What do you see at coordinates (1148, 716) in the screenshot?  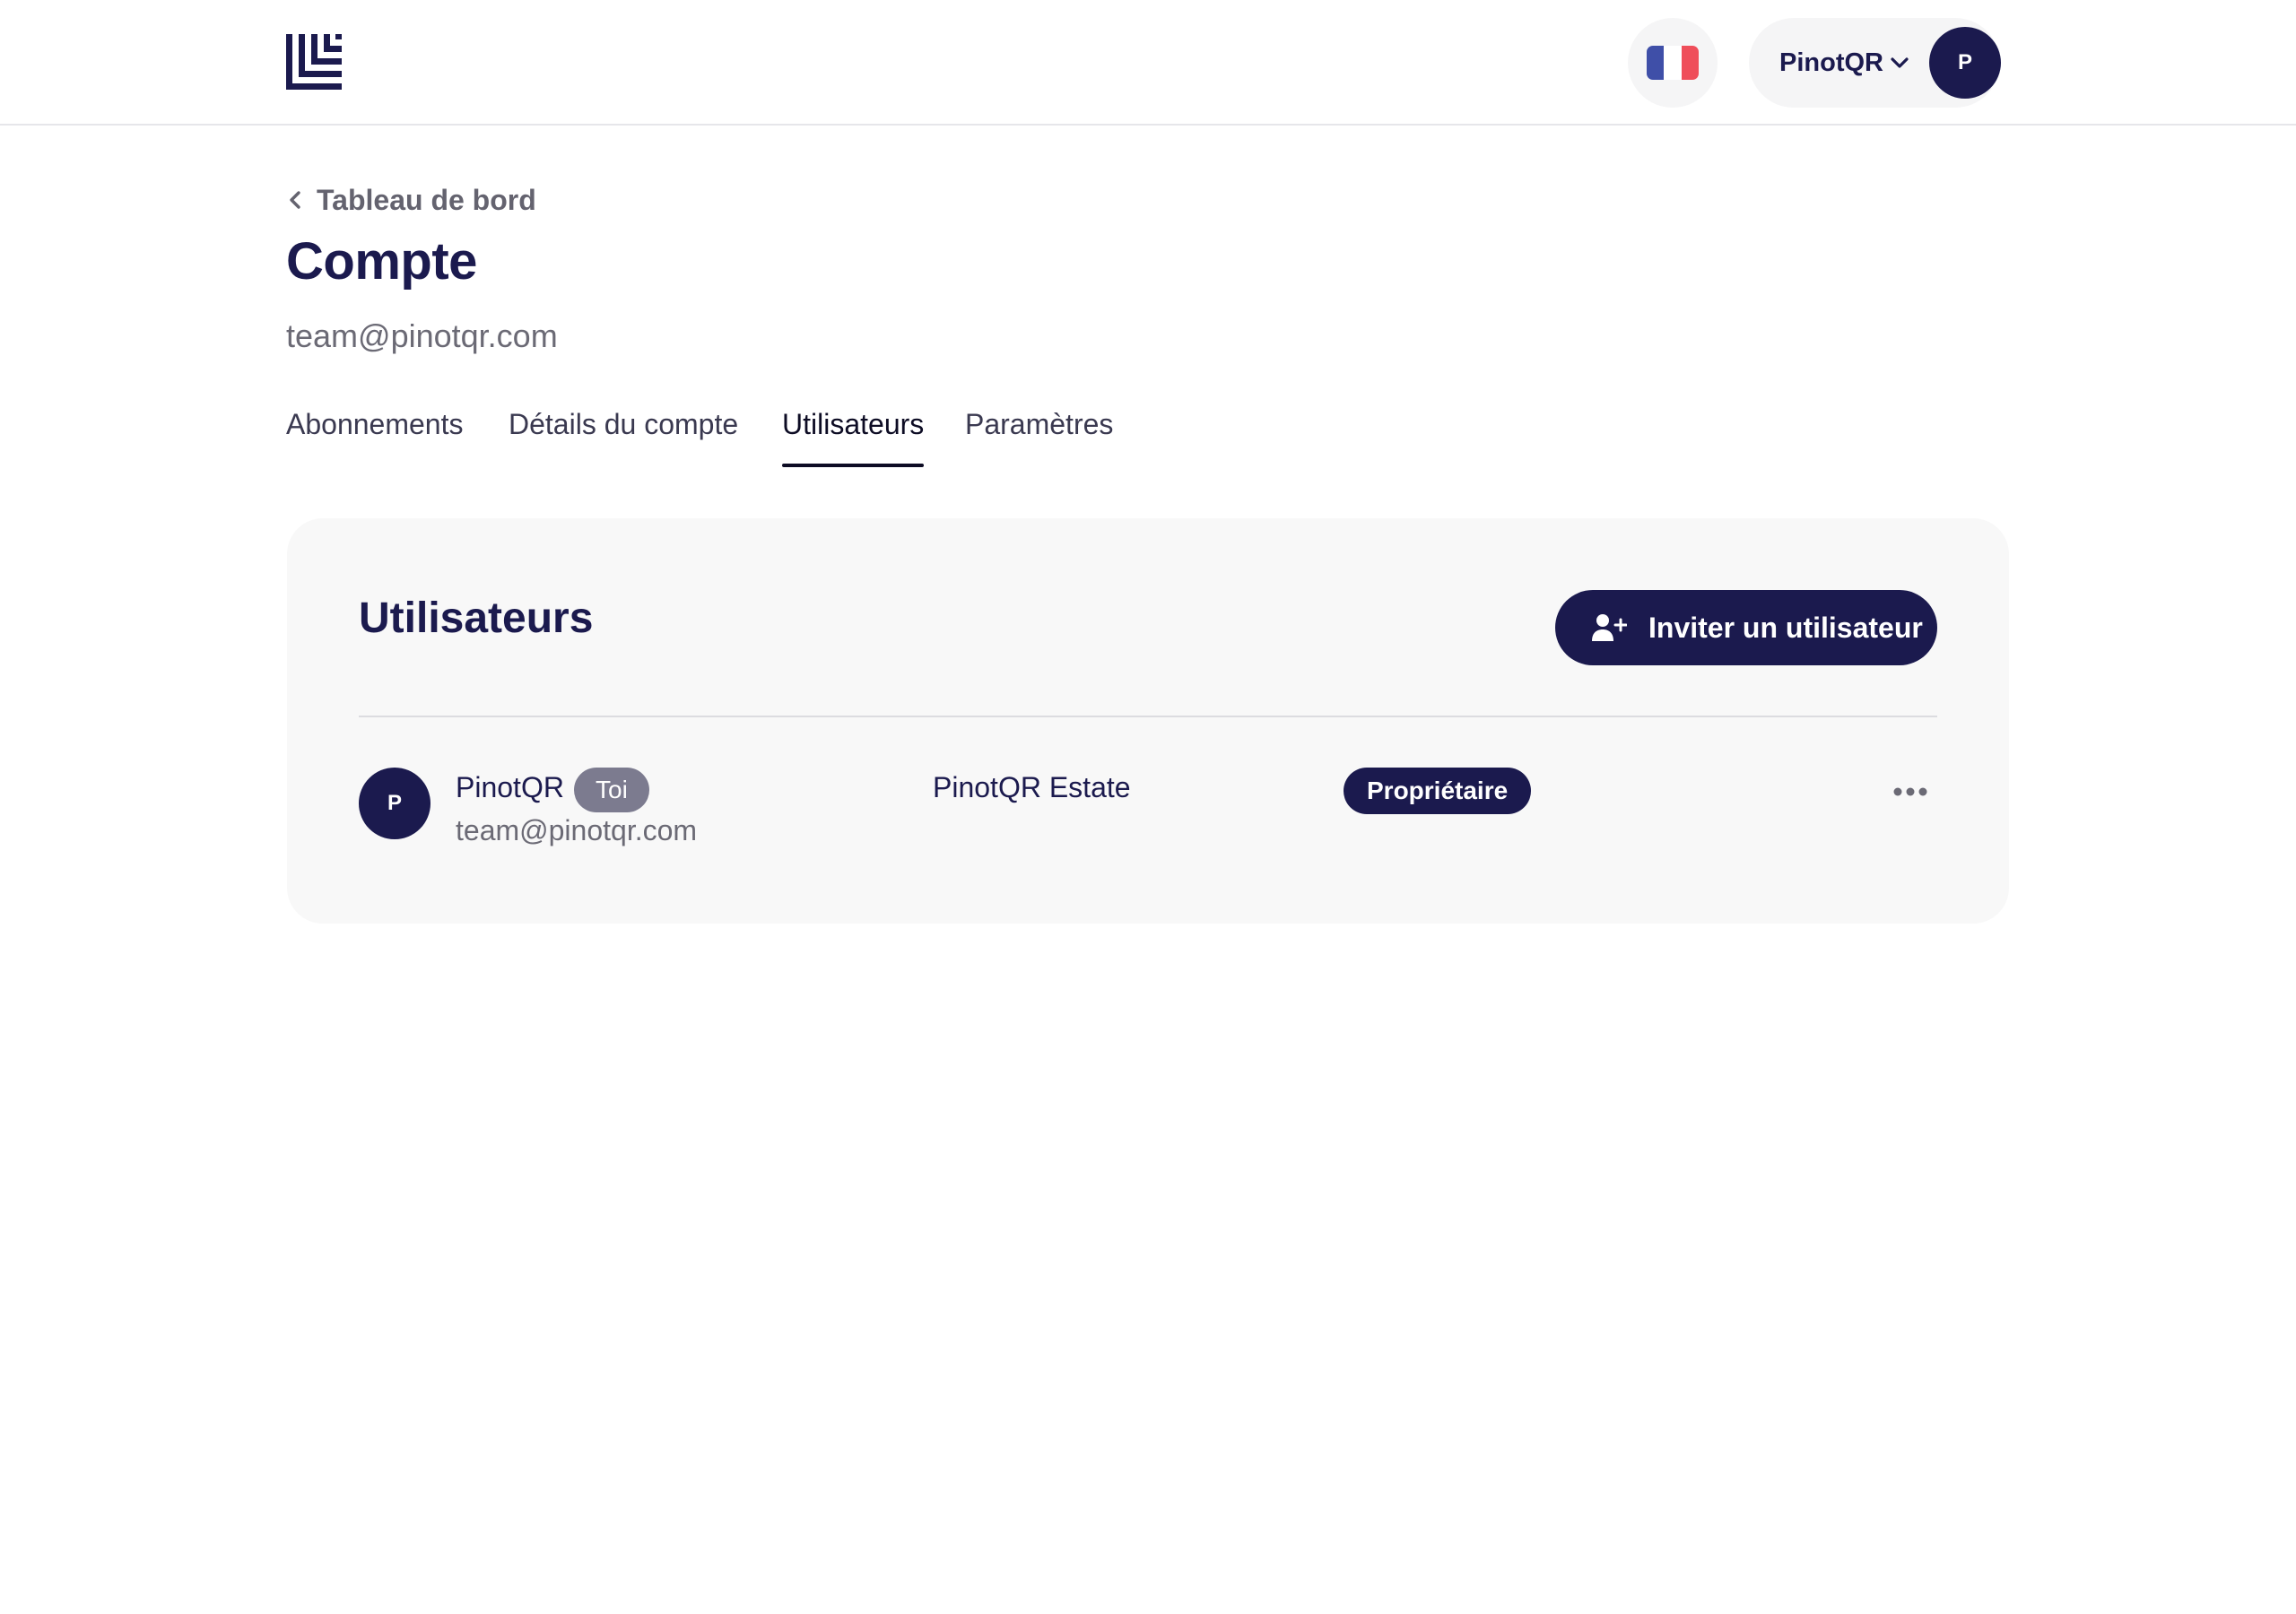 I see `divider` at bounding box center [1148, 716].